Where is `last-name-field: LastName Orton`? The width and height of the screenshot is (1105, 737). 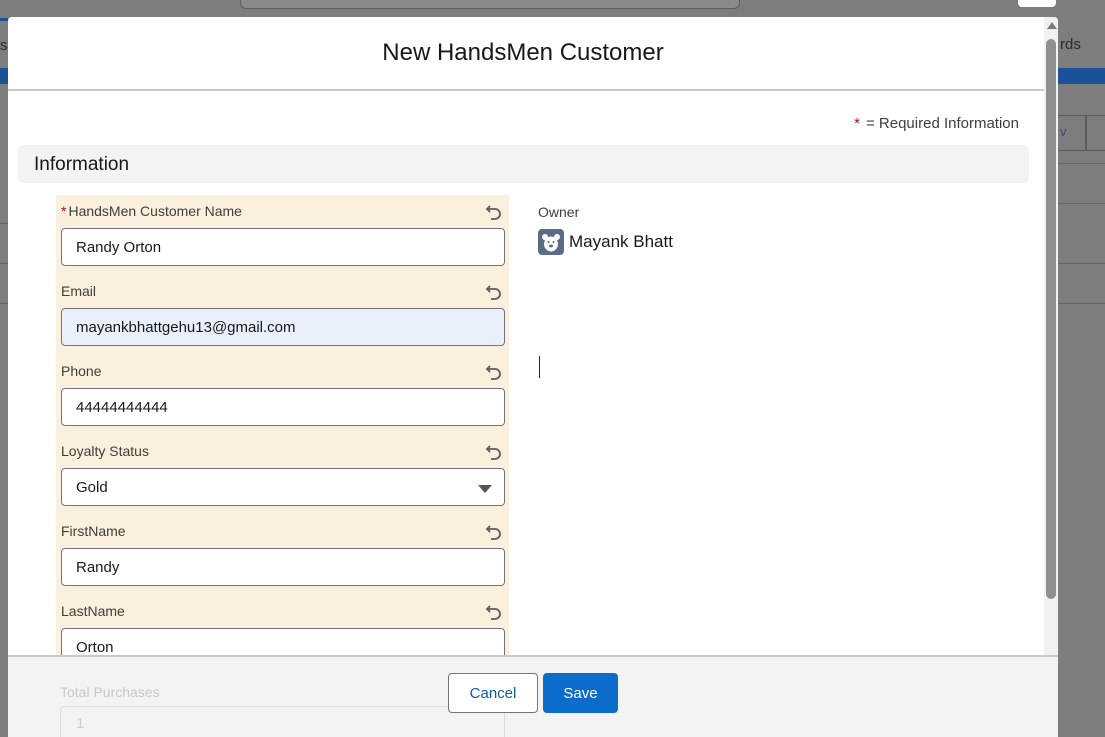 last-name-field: LastName Orton is located at coordinates (283, 630).